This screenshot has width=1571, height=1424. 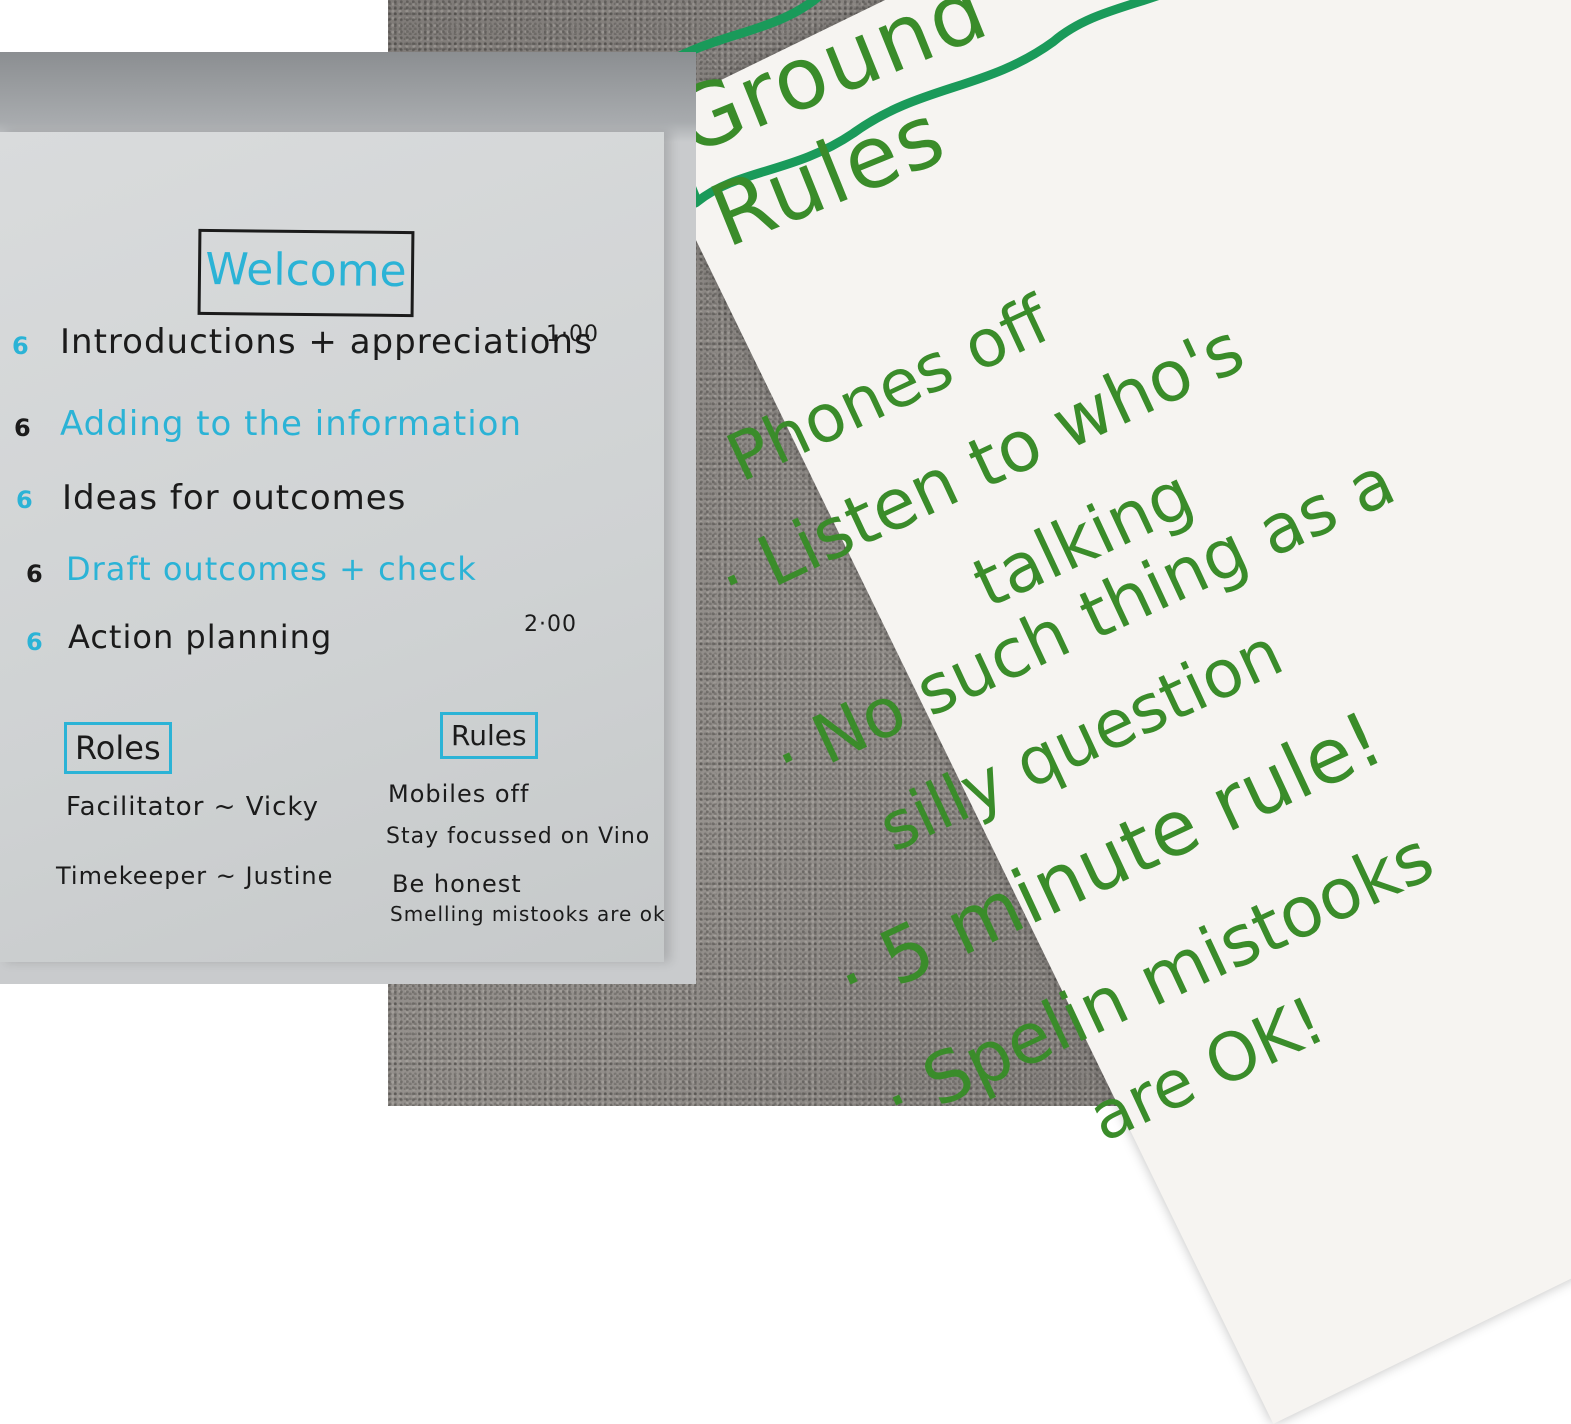 I want to click on agenda-time-2: 2·00, so click(x=550, y=624).